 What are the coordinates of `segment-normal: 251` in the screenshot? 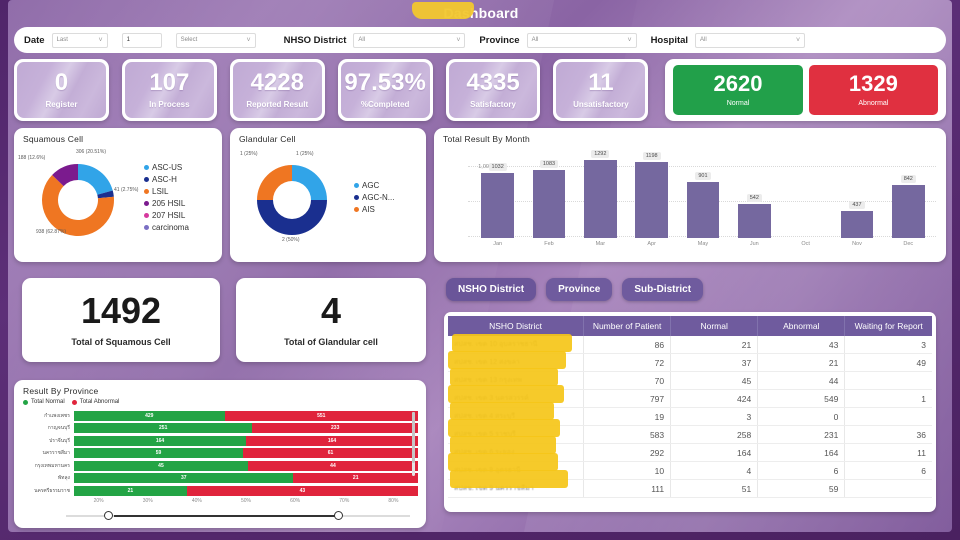 It's located at (163, 428).